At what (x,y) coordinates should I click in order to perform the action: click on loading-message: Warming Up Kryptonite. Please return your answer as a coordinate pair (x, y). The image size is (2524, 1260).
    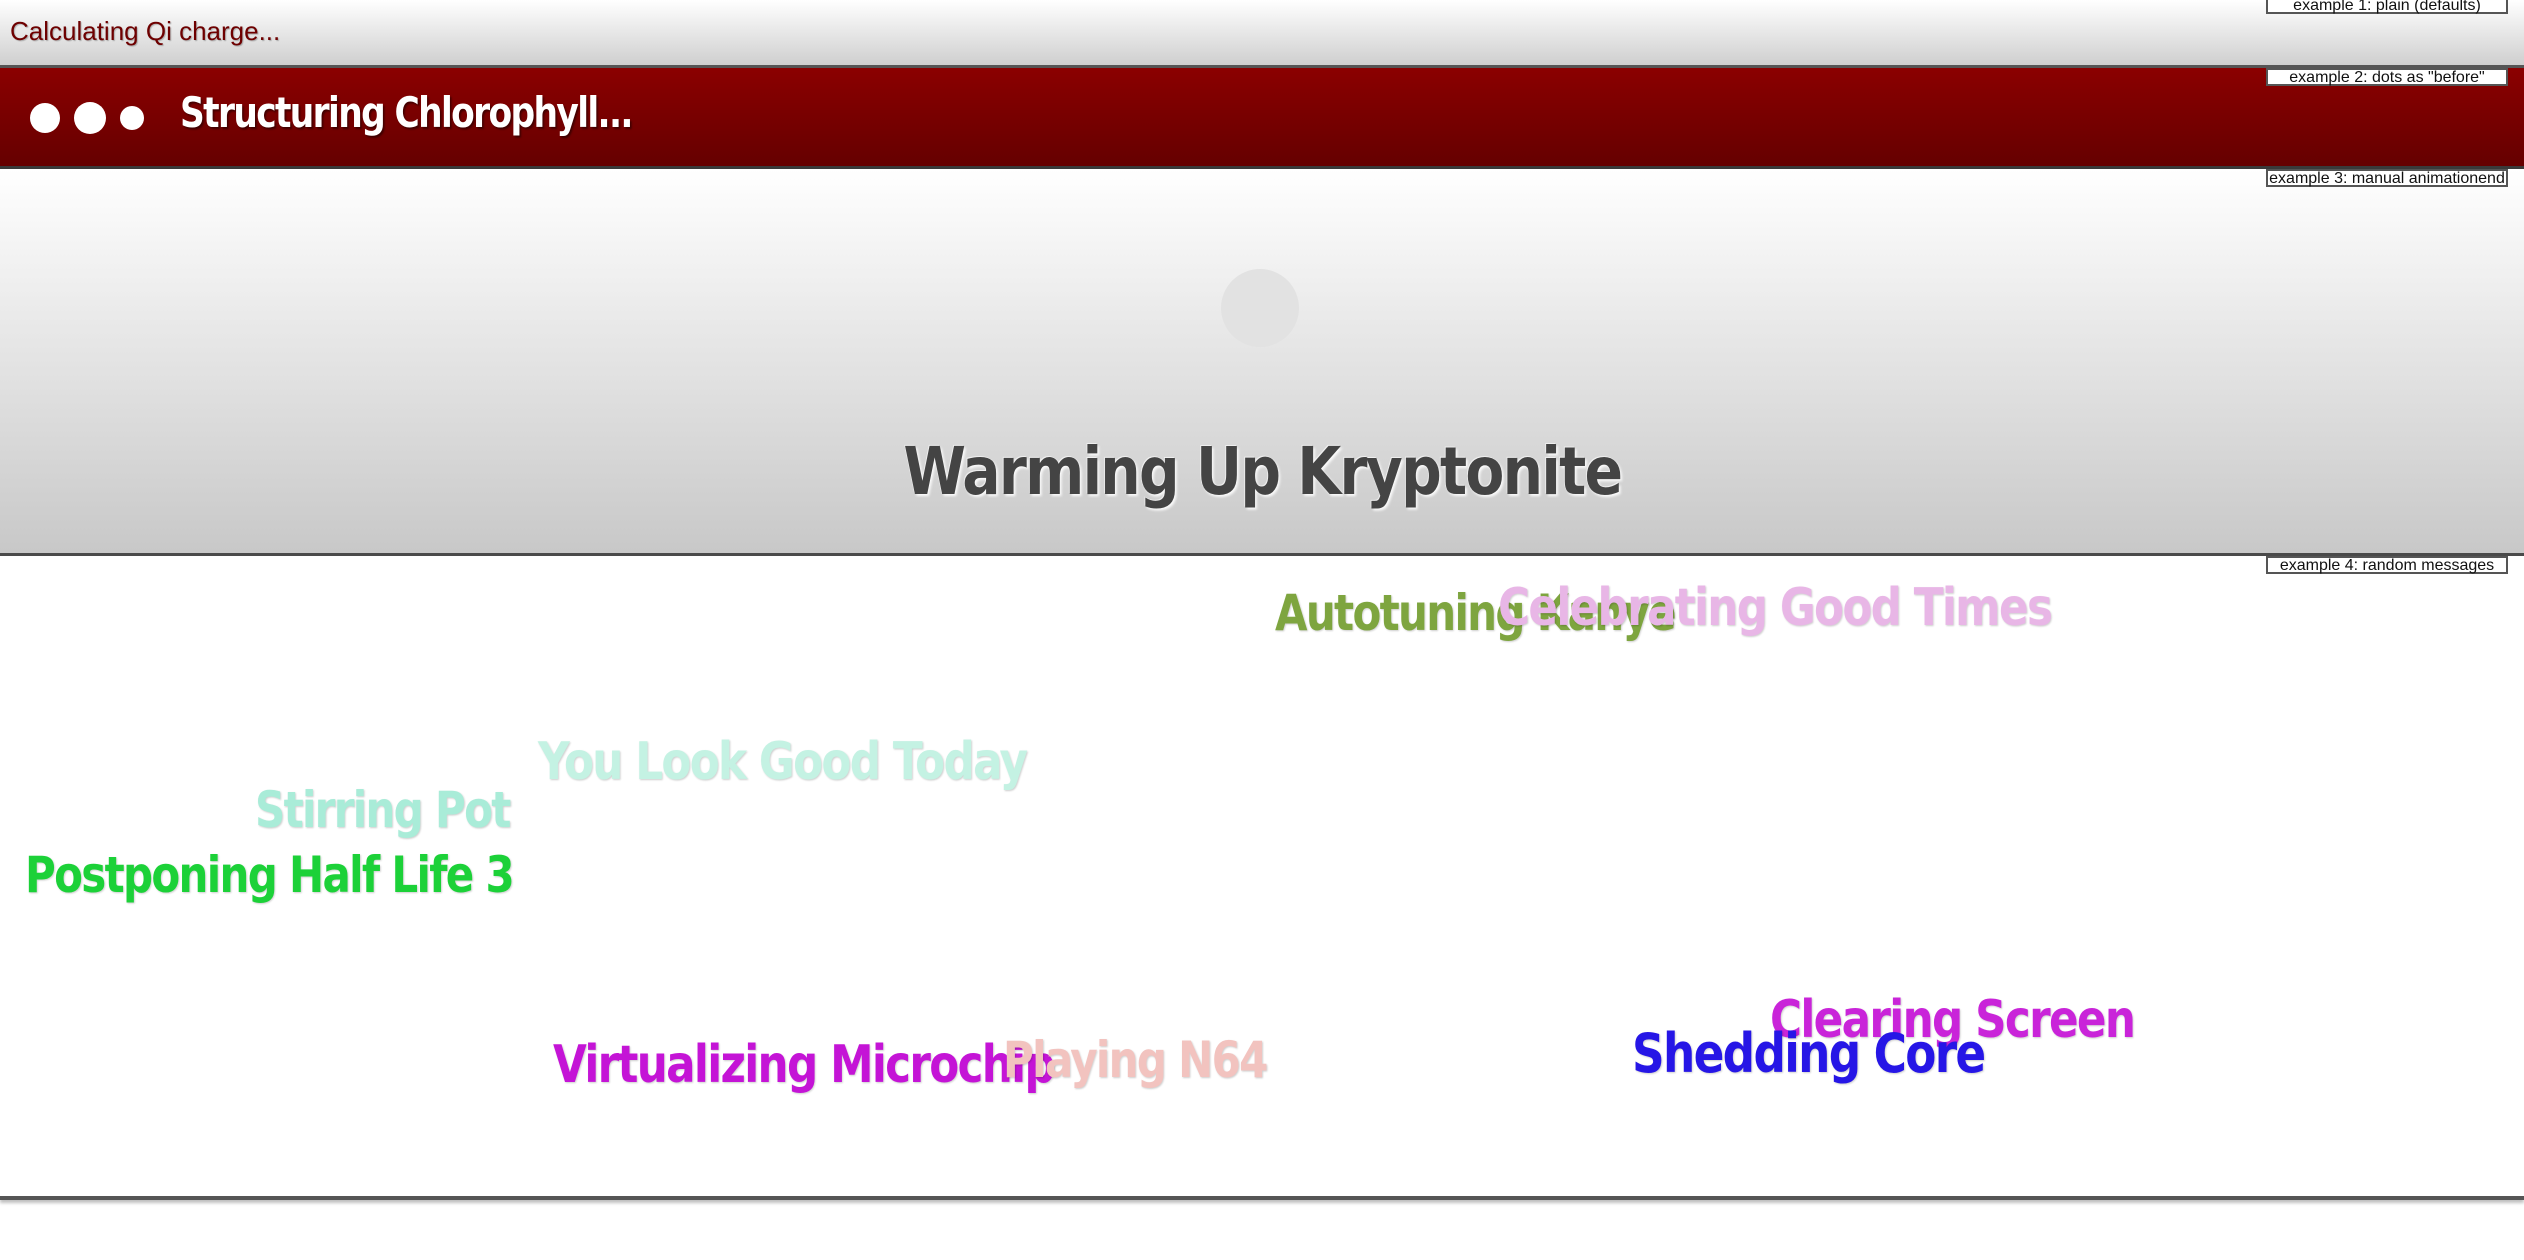
    Looking at the image, I should click on (1263, 471).